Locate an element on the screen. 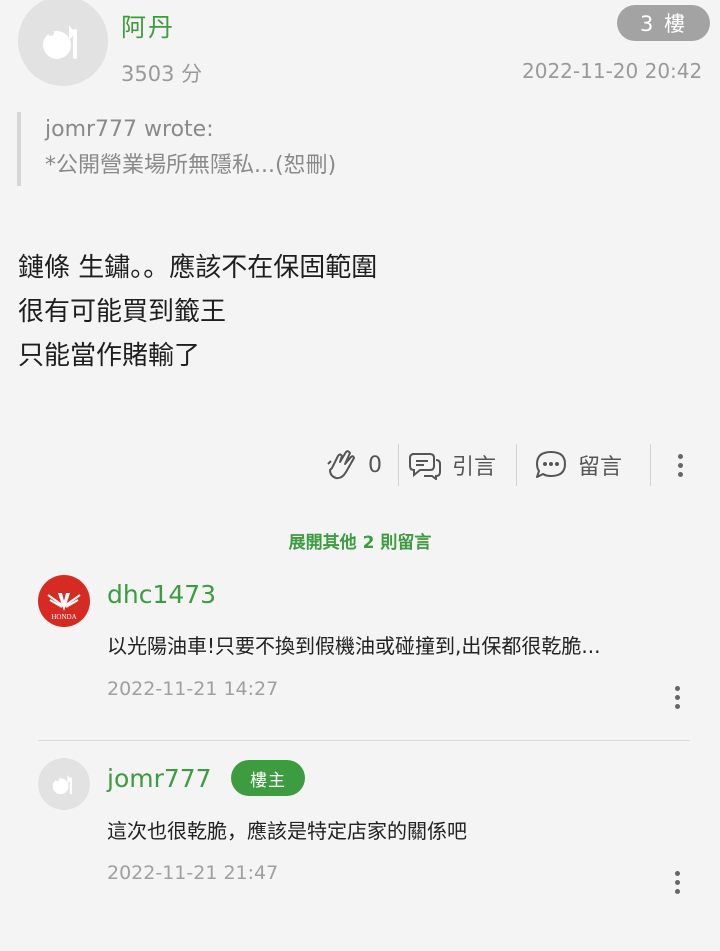 This screenshot has width=720, height=951. floor-badge: 3 樓 is located at coordinates (663, 23).